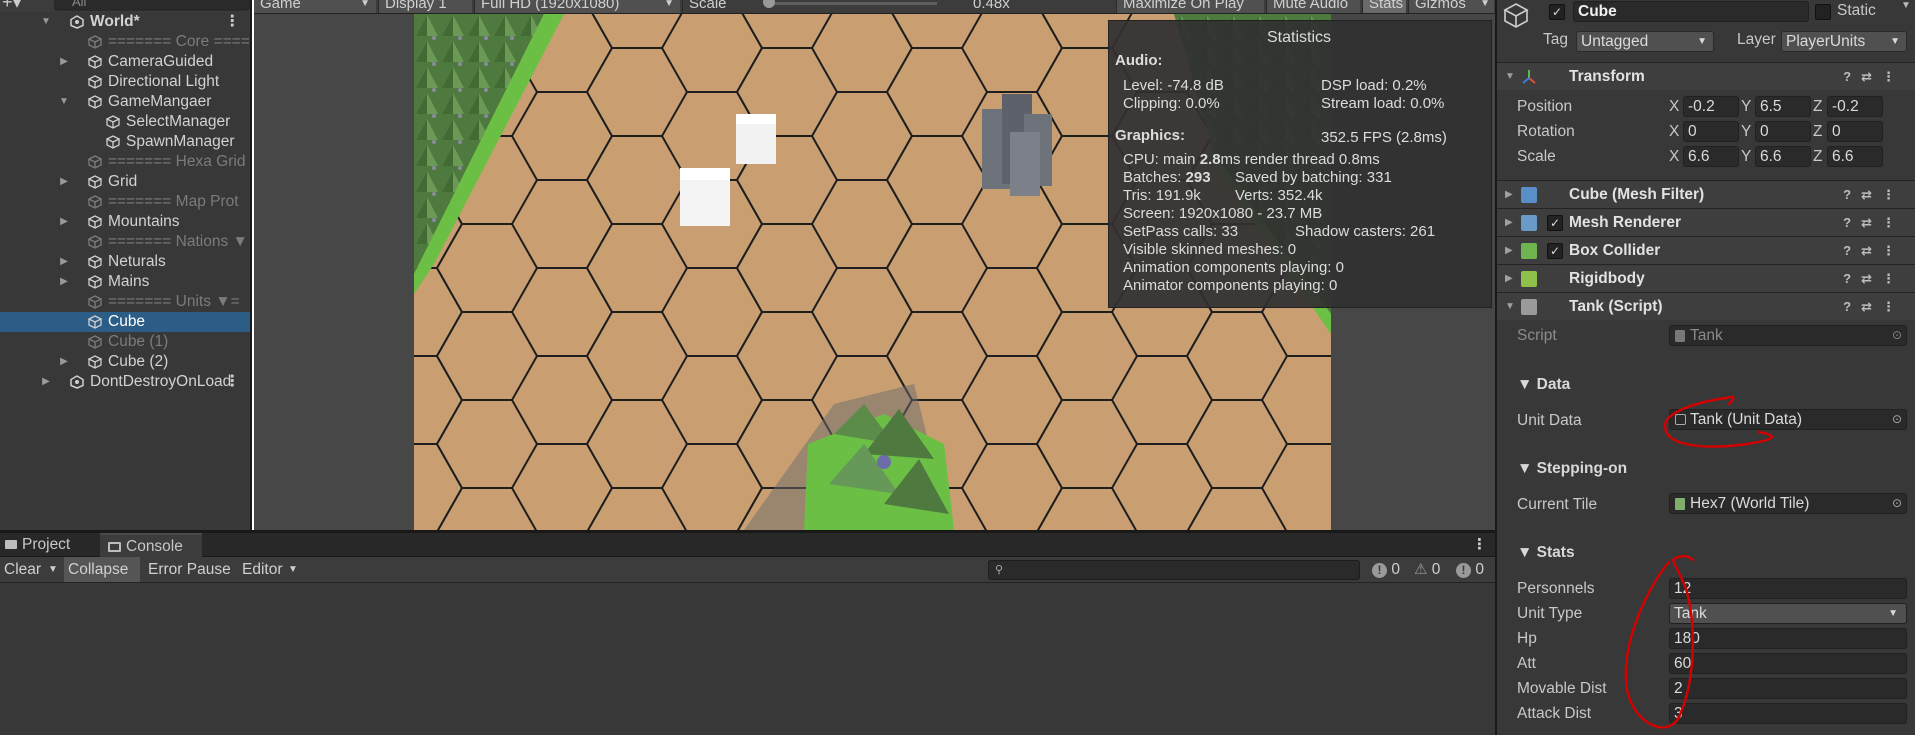 The height and width of the screenshot is (747, 1915). What do you see at coordinates (125, 162) in the screenshot?
I see `hierarchy-row: ======= Hexa Grid` at bounding box center [125, 162].